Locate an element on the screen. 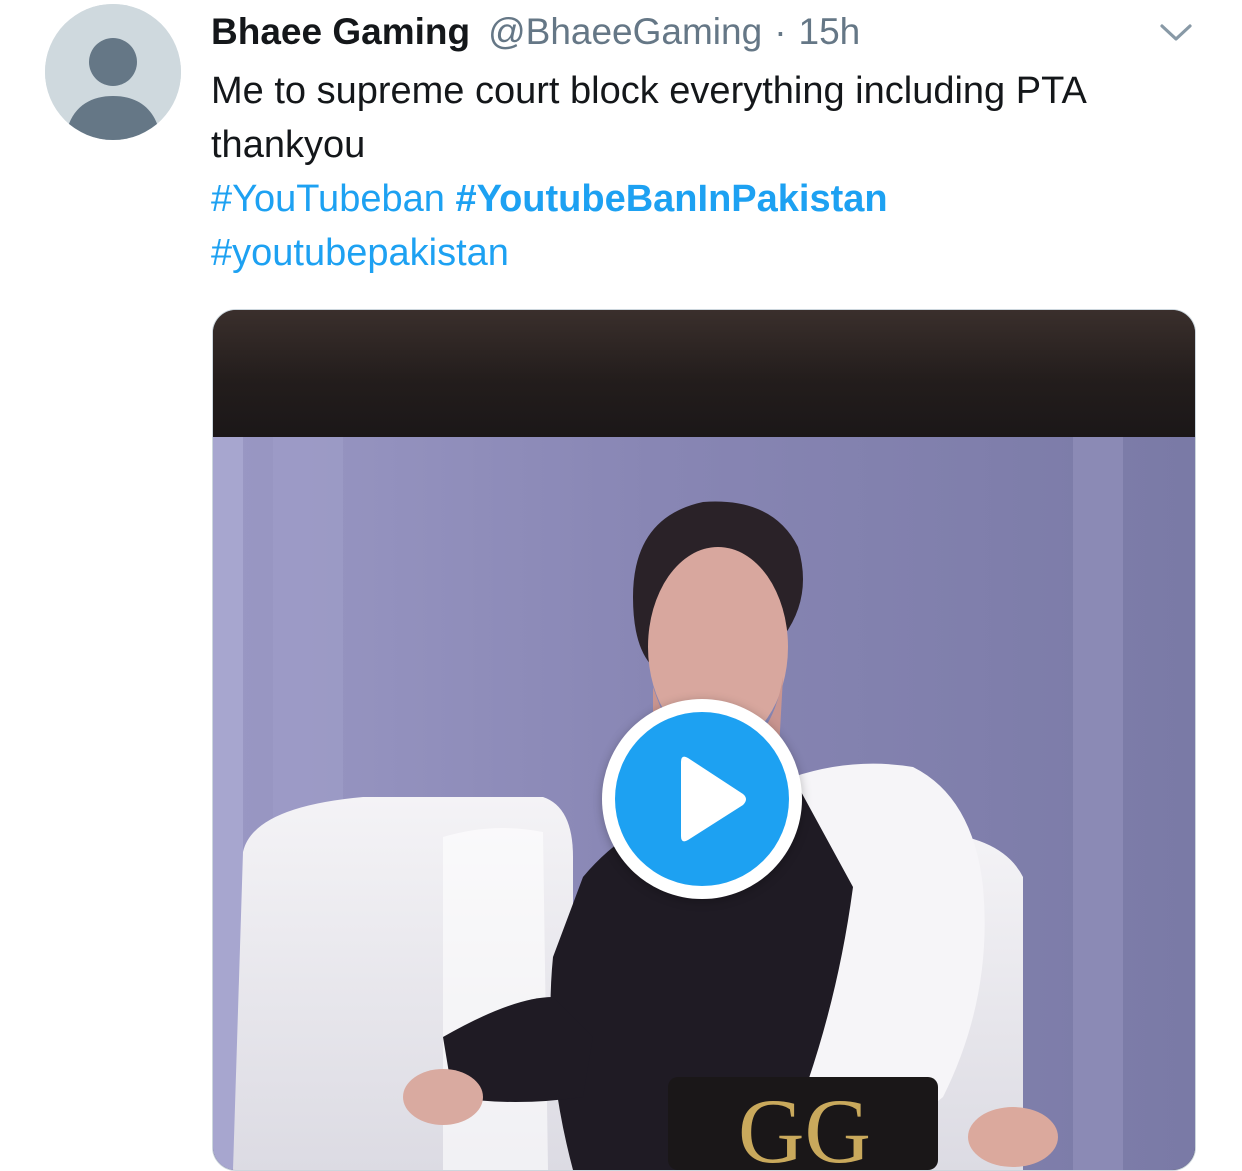  video-letterbox is located at coordinates (704, 373).